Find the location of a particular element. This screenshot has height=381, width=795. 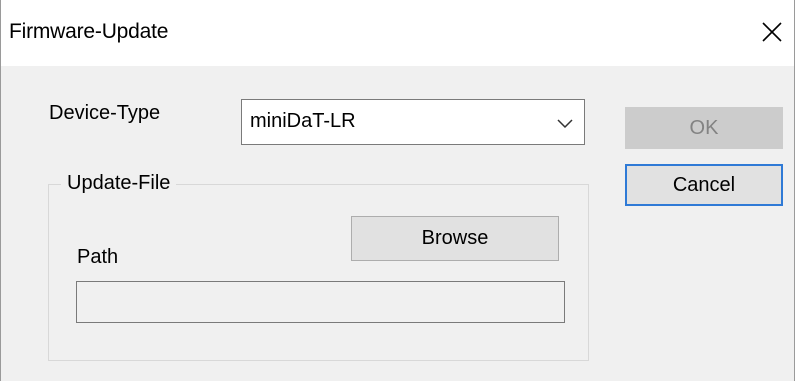

window-title: Firmware-Update is located at coordinates (89, 31).